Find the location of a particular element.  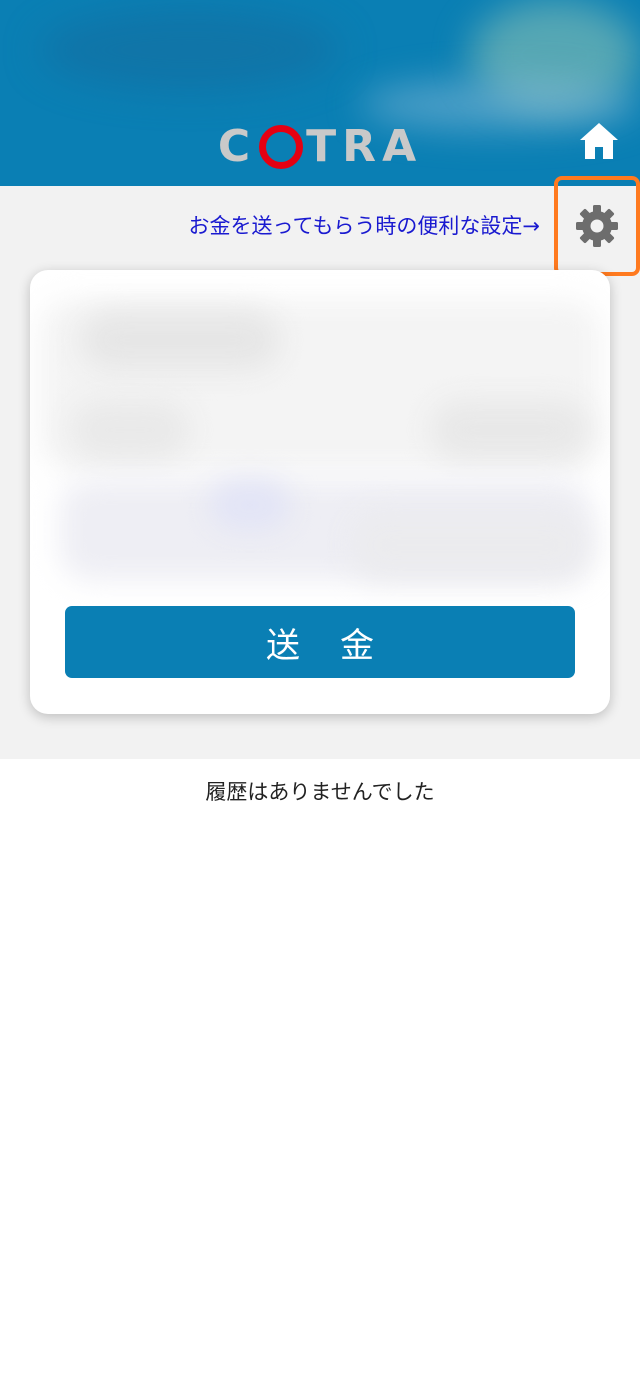

send-money-button: 送金 is located at coordinates (320, 642).